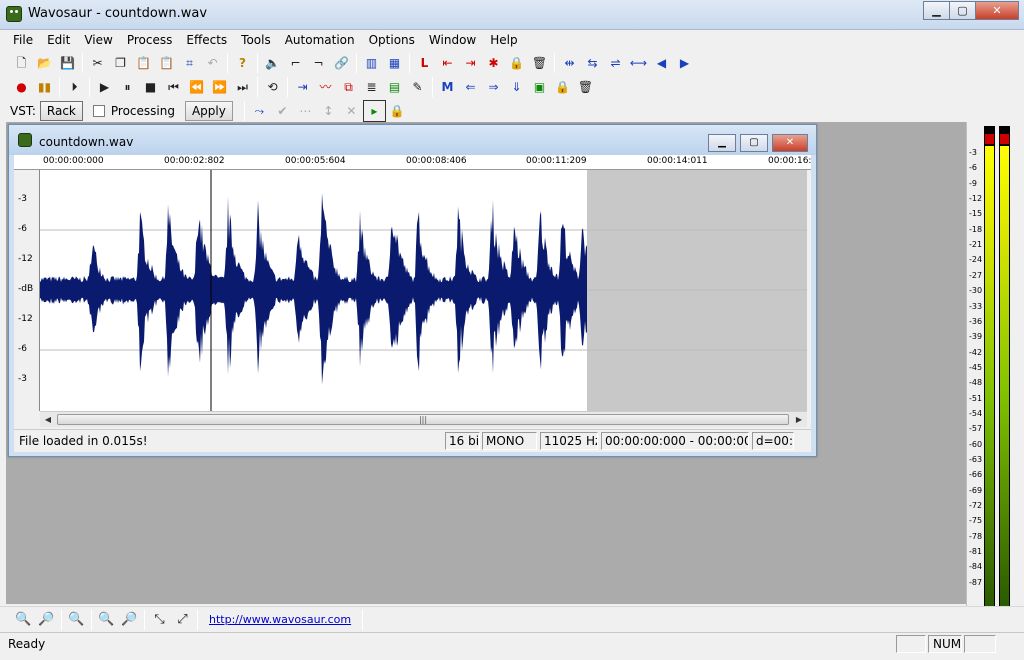  What do you see at coordinates (143, 63) in the screenshot?
I see `paste-icon: 📋` at bounding box center [143, 63].